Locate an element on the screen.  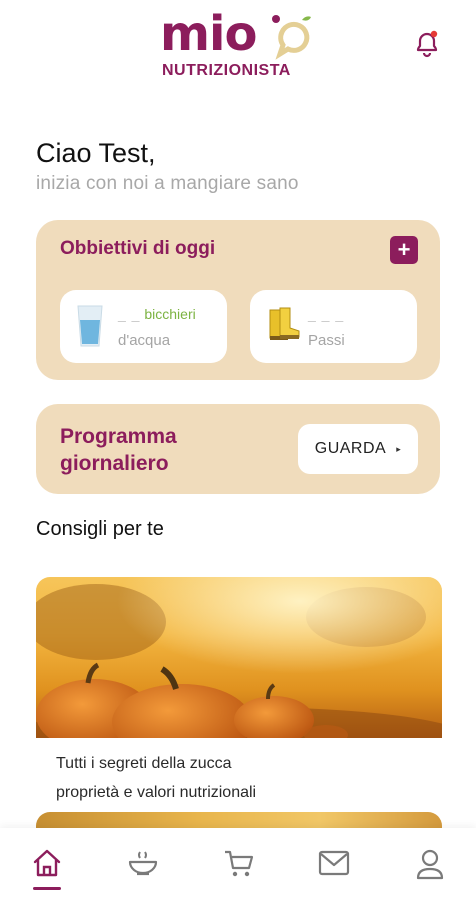
nav-active-indicator is located at coordinates (47, 888).